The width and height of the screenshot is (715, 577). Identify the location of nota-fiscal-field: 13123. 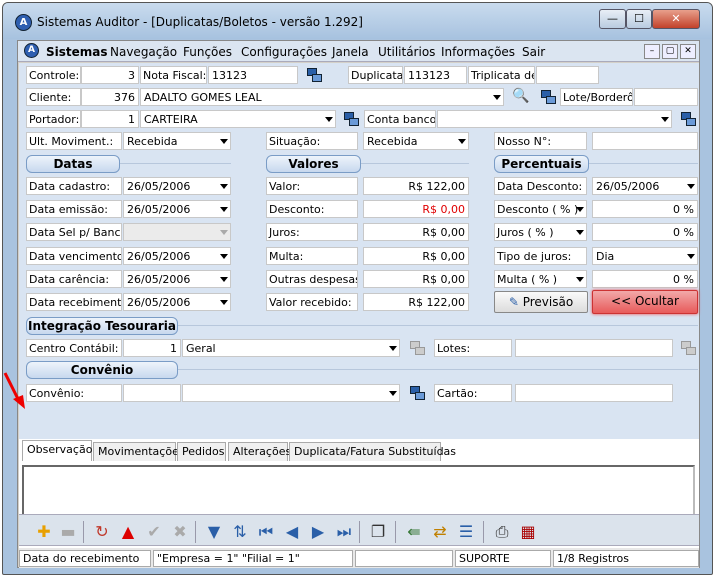
(253, 75).